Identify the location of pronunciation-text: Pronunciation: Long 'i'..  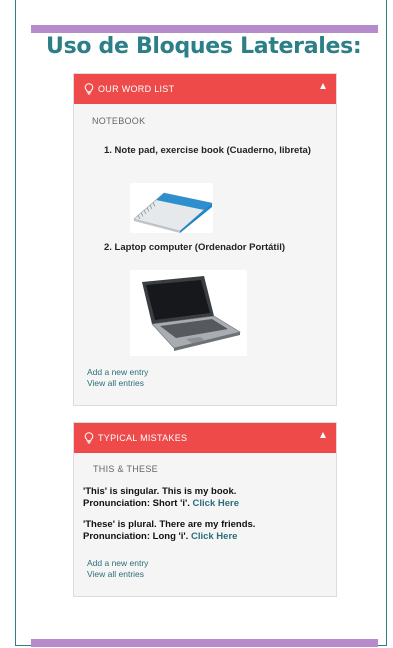
(136, 536).